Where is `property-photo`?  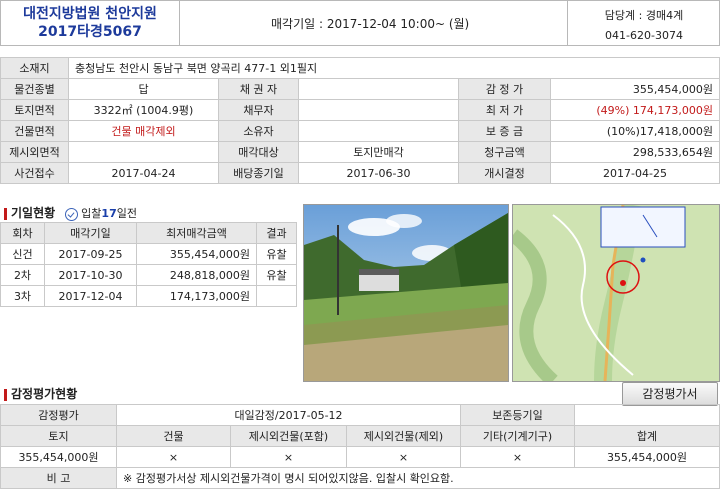 property-photo is located at coordinates (406, 293).